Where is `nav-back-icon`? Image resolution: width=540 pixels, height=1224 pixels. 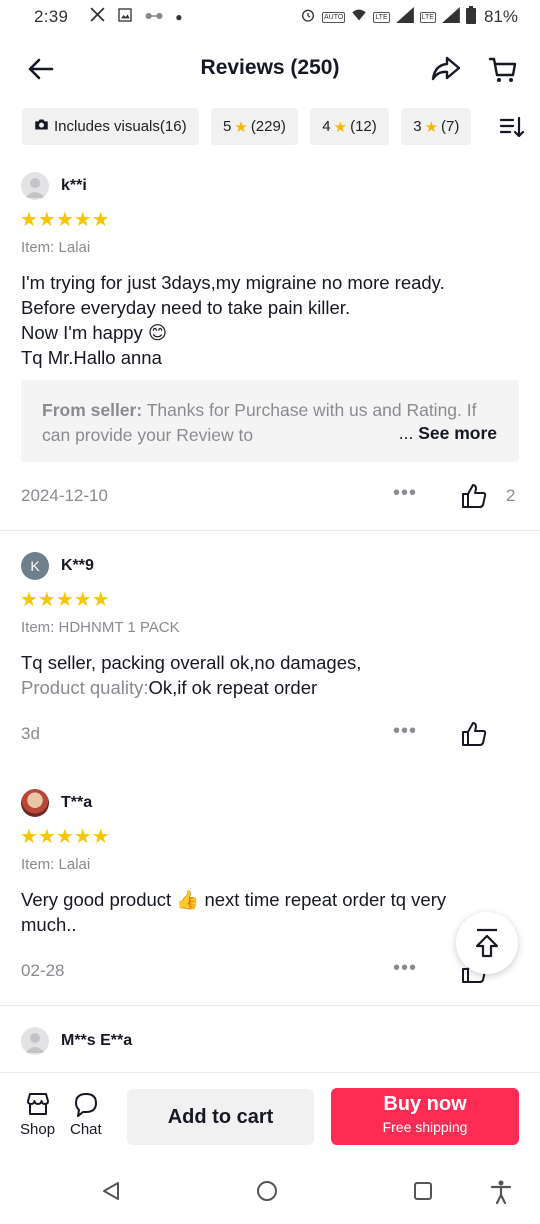 nav-back-icon is located at coordinates (111, 1193).